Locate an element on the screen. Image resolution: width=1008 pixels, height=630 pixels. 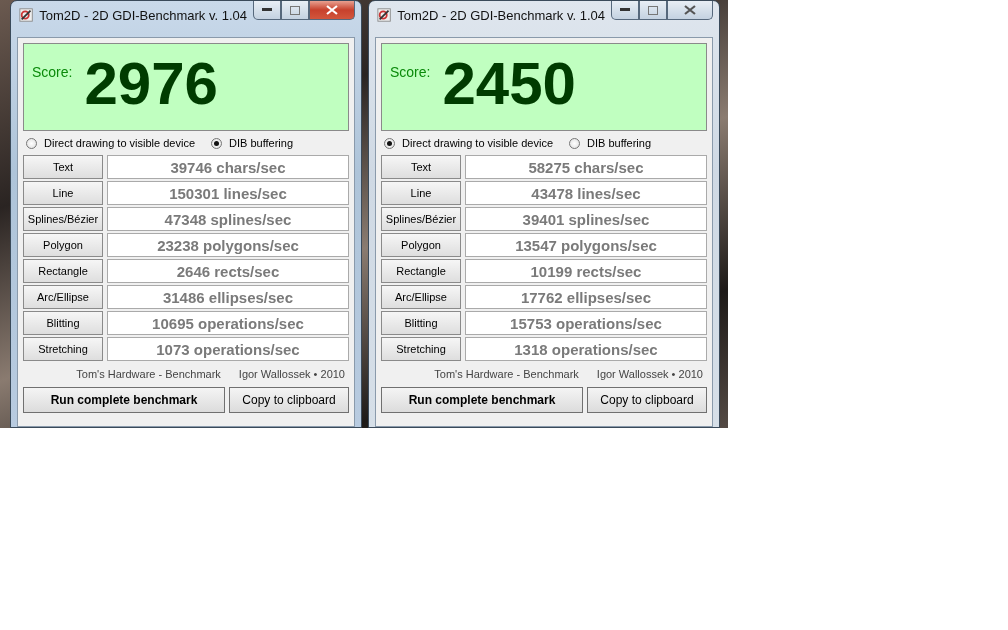
result-field: 17762 ellipses/sec is located at coordinates (586, 297).